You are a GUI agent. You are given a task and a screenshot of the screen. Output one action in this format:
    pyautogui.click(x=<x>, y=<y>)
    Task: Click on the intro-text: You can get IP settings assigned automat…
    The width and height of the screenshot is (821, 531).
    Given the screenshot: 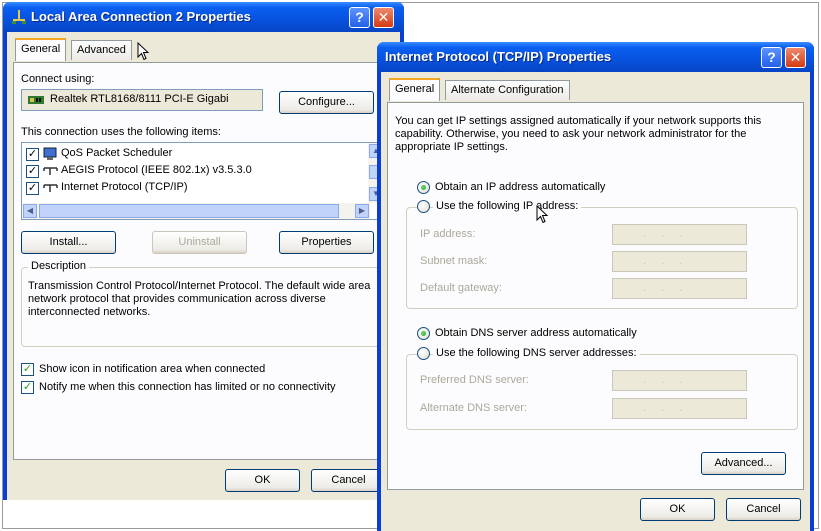 What is the action you would take?
    pyautogui.click(x=578, y=134)
    